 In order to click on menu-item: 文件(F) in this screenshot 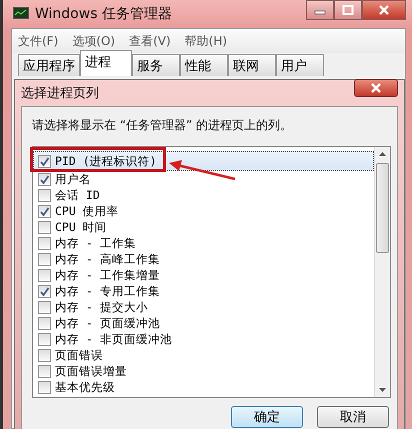, I will do `click(38, 41)`.